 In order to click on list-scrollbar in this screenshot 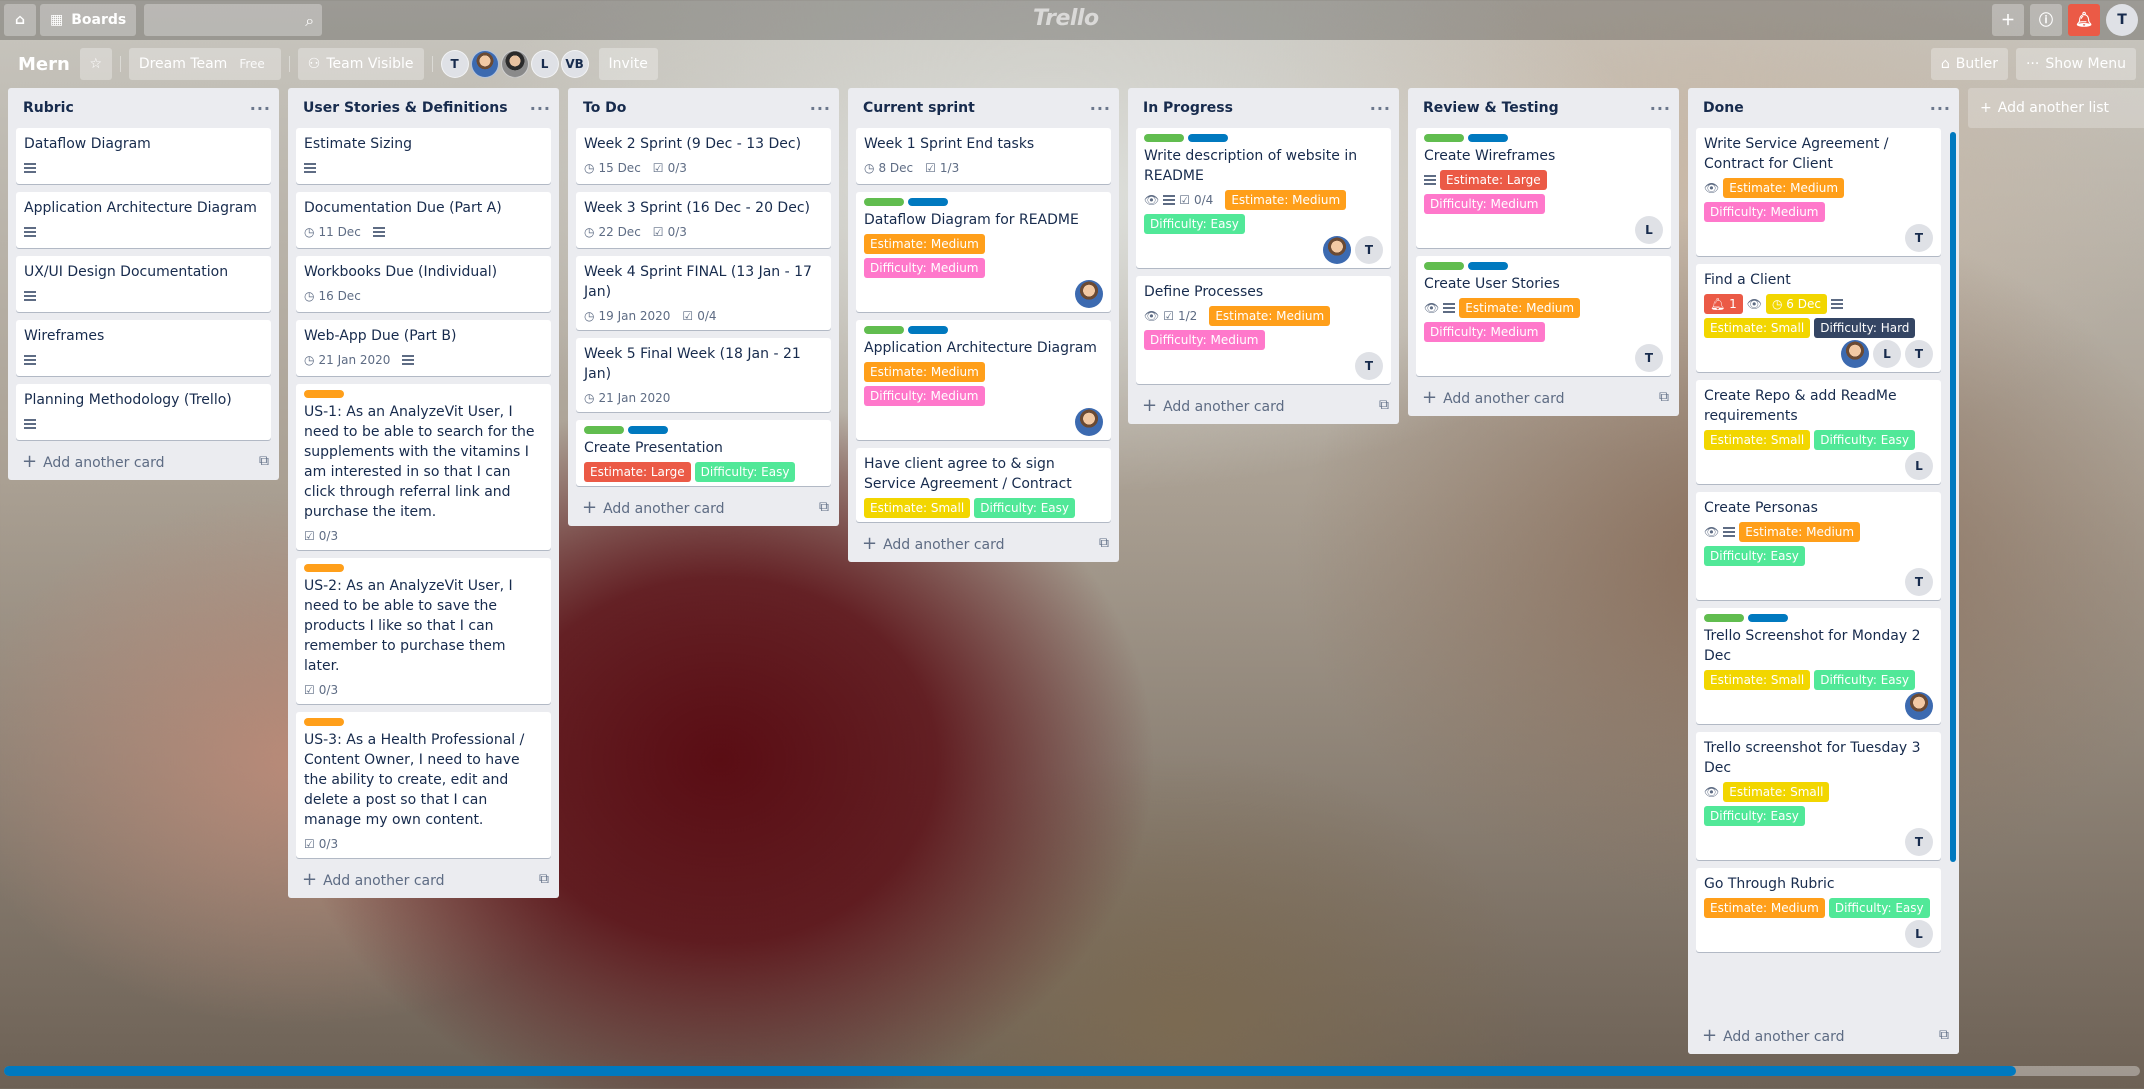, I will do `click(1953, 497)`.